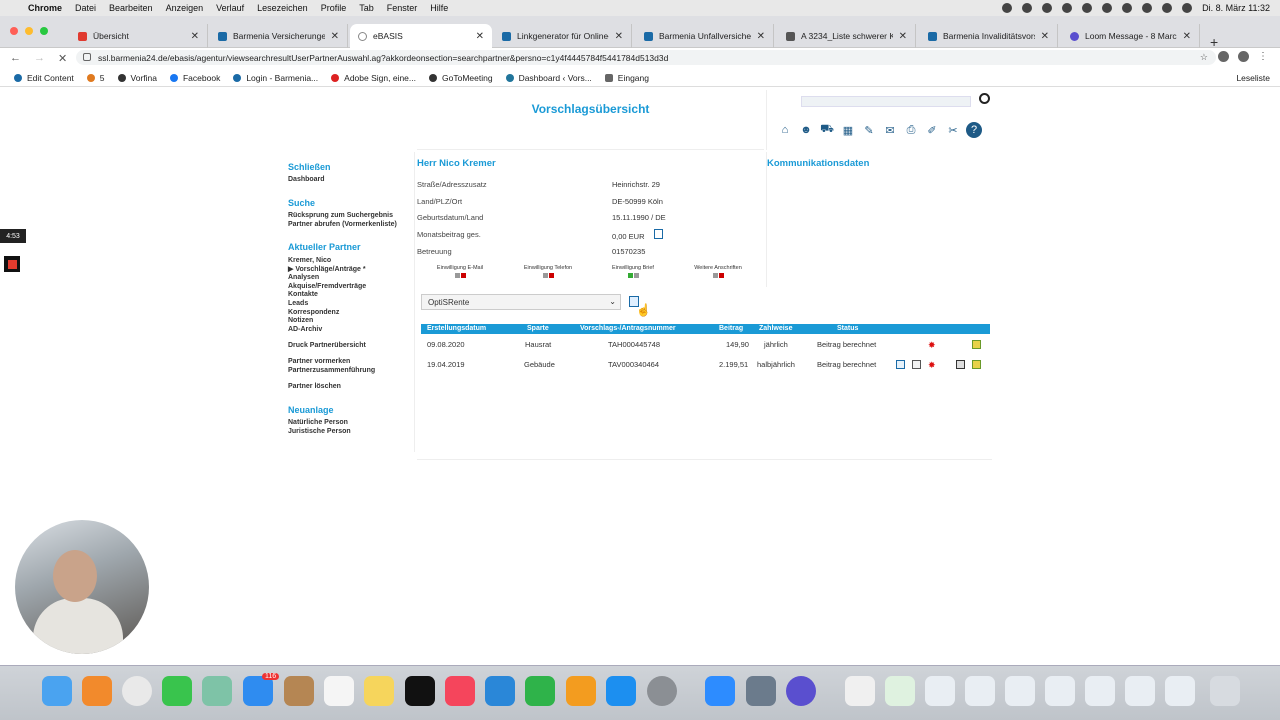 This screenshot has width=1280, height=720. Describe the element at coordinates (340, 215) in the screenshot. I see `sidebar-link-ruecksprung: Rücksprung zum Suchergebnis` at that location.